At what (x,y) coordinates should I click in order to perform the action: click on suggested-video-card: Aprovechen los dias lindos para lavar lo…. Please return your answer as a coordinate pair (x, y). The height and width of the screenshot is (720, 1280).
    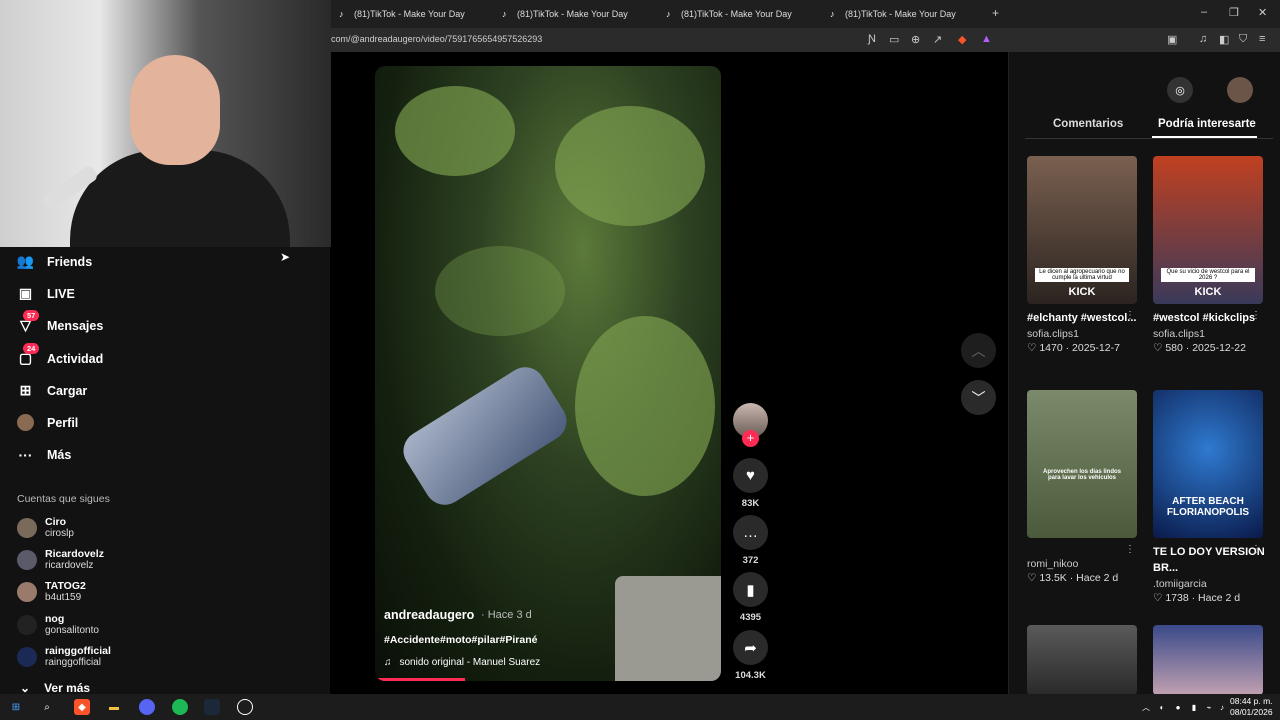
    Looking at the image, I should click on (1083, 487).